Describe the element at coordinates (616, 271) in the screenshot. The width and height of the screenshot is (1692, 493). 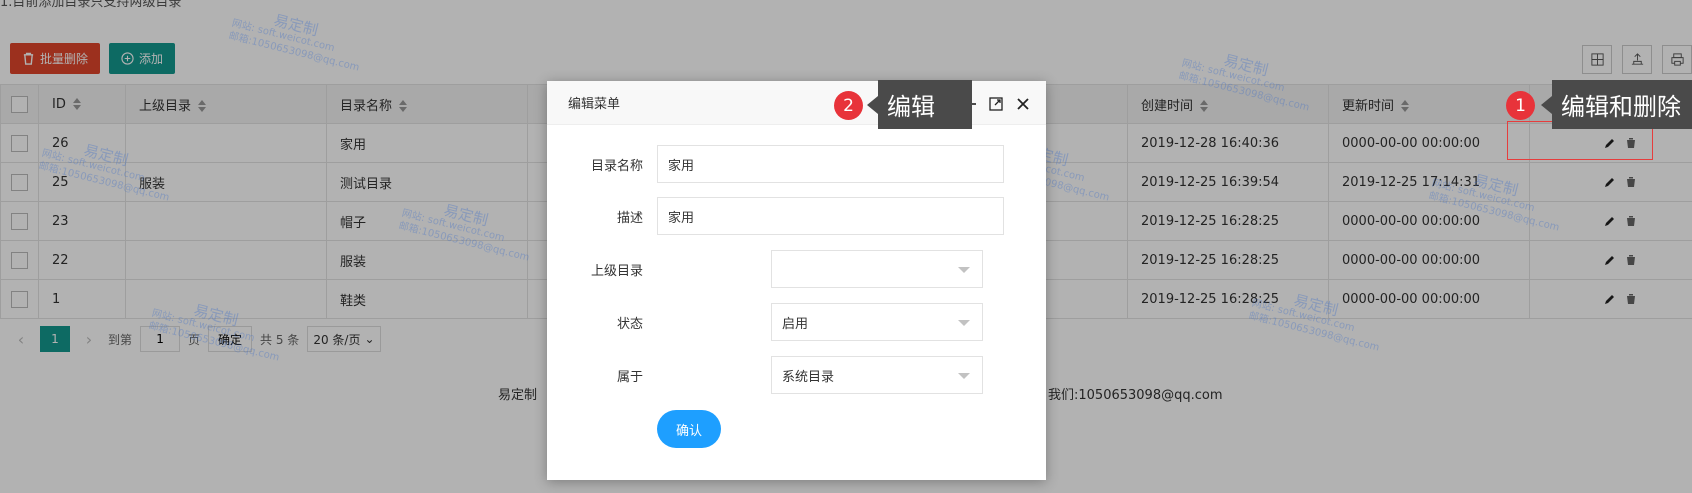
I see `parent-label: 上级目录` at that location.